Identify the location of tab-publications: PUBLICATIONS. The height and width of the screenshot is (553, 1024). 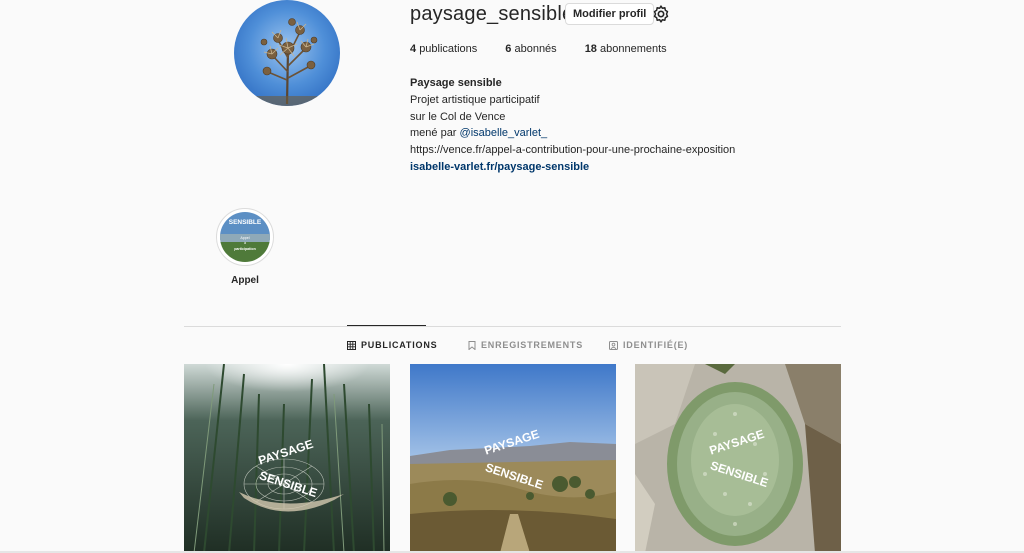
(407, 345).